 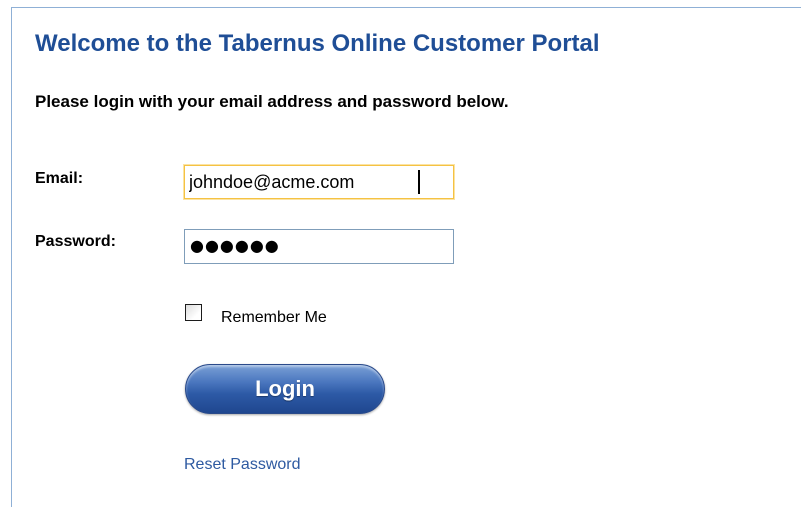 I want to click on password-masked-value: ●●●●●●, so click(x=235, y=245).